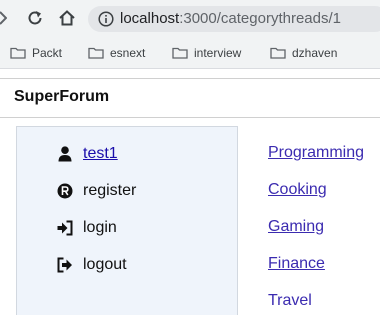  I want to click on category-link-travel: Travel, so click(290, 301).